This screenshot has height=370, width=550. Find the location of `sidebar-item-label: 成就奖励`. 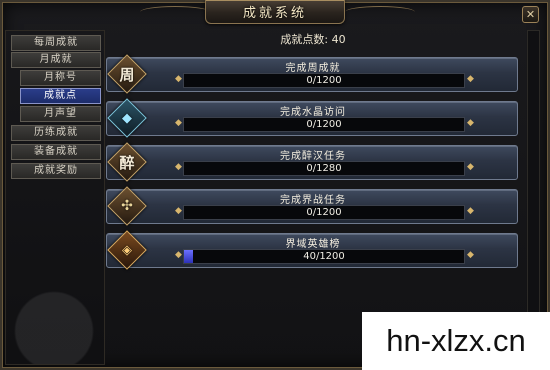

sidebar-item-label: 成就奖励 is located at coordinates (56, 170).